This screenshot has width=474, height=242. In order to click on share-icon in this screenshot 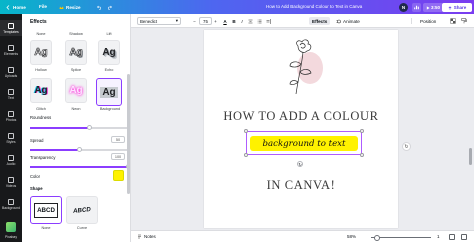, I will do `click(450, 7)`.